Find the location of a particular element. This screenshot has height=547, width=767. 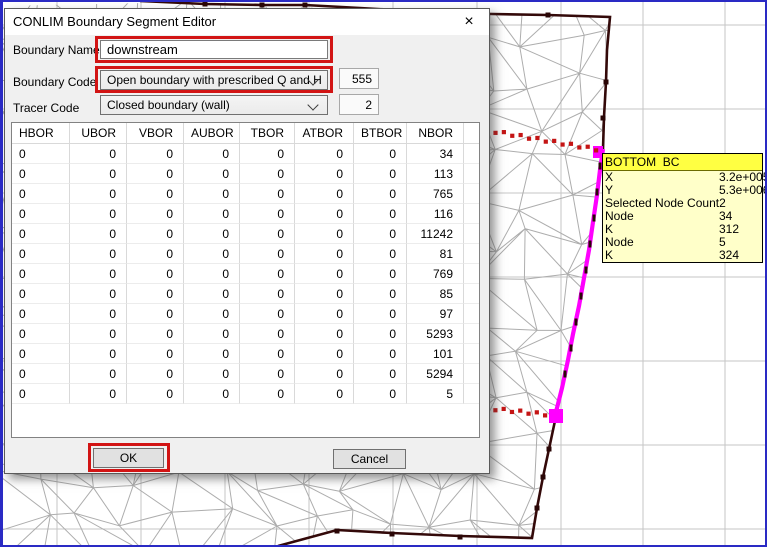

table-row: 0 0 0 0 0 0 0 769 is located at coordinates (245, 274).